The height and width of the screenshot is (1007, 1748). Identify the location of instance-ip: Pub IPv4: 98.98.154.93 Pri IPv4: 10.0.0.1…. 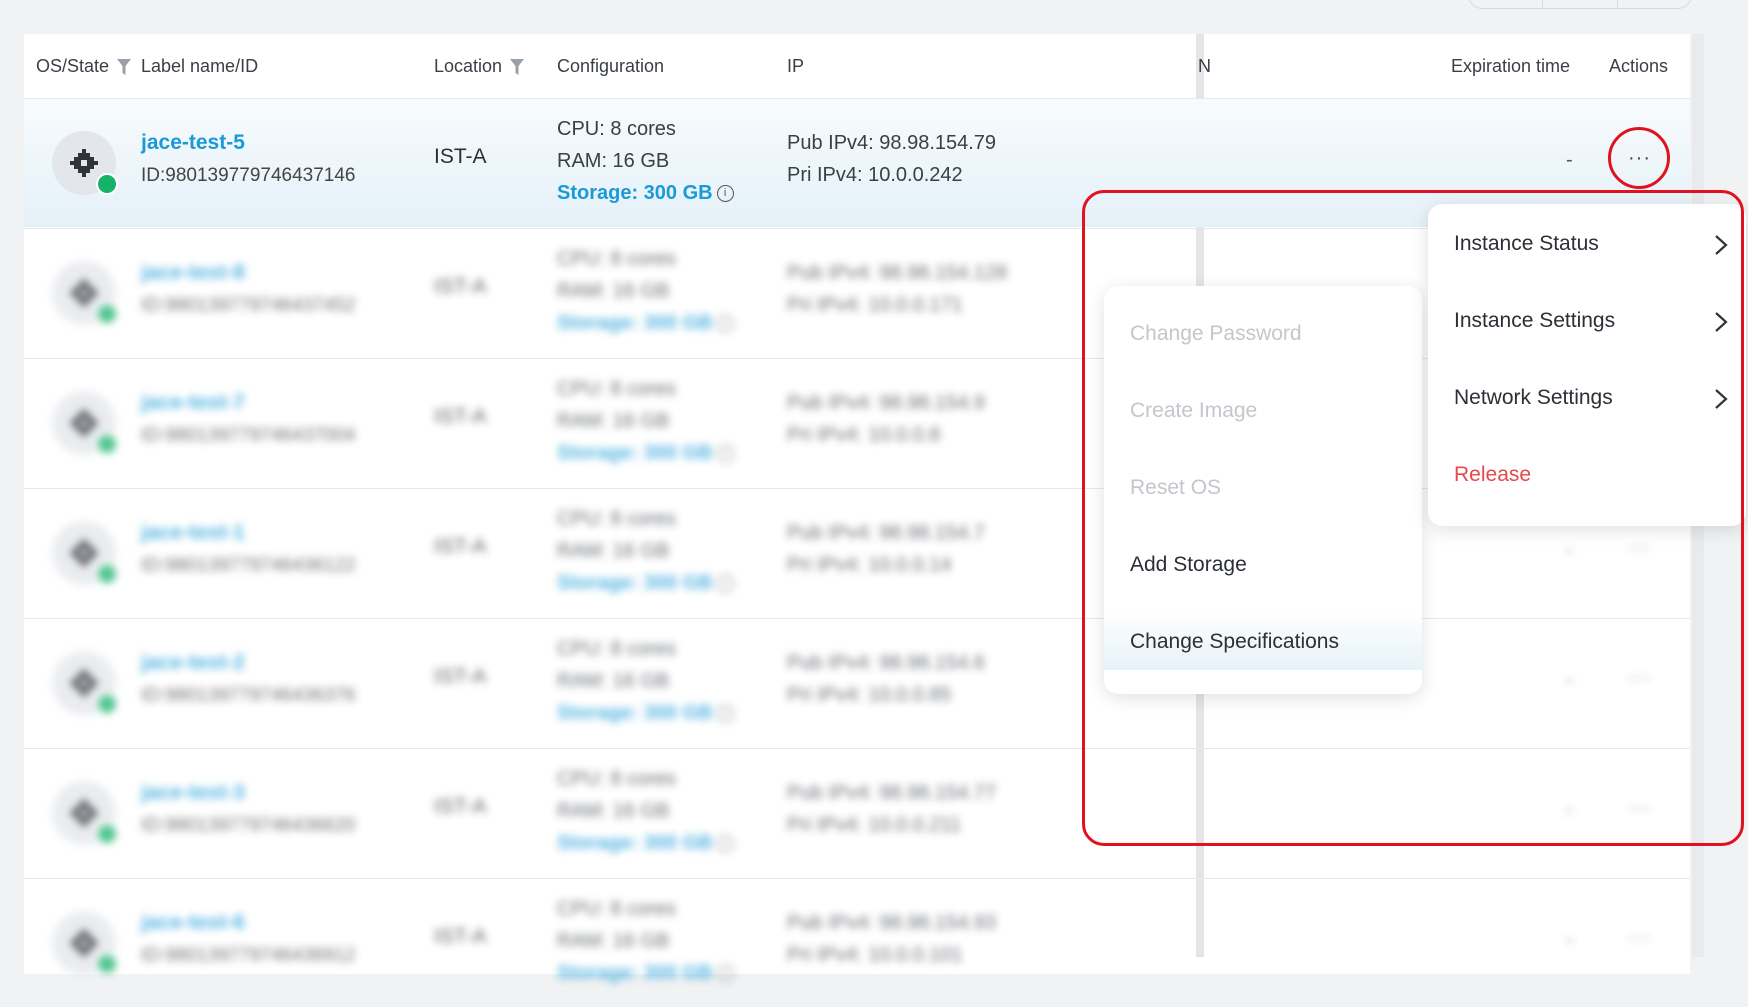
(891, 939).